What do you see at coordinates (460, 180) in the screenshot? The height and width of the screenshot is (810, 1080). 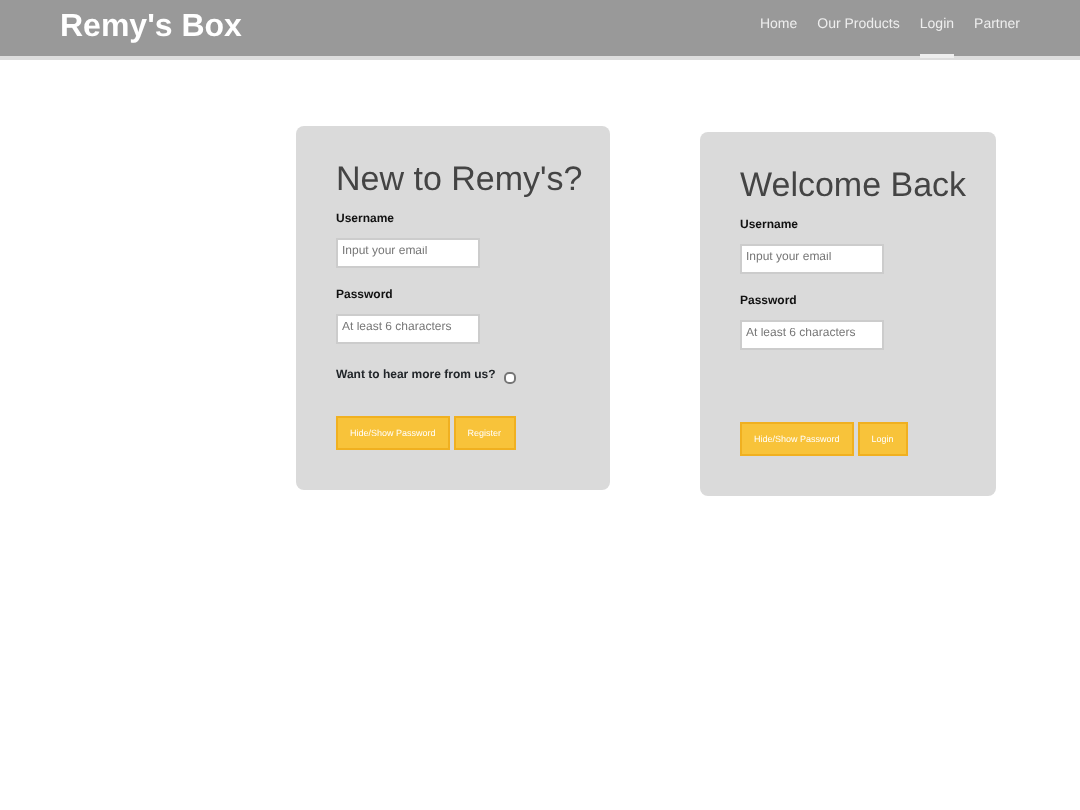 I see `form-title: New to Remy's?` at bounding box center [460, 180].